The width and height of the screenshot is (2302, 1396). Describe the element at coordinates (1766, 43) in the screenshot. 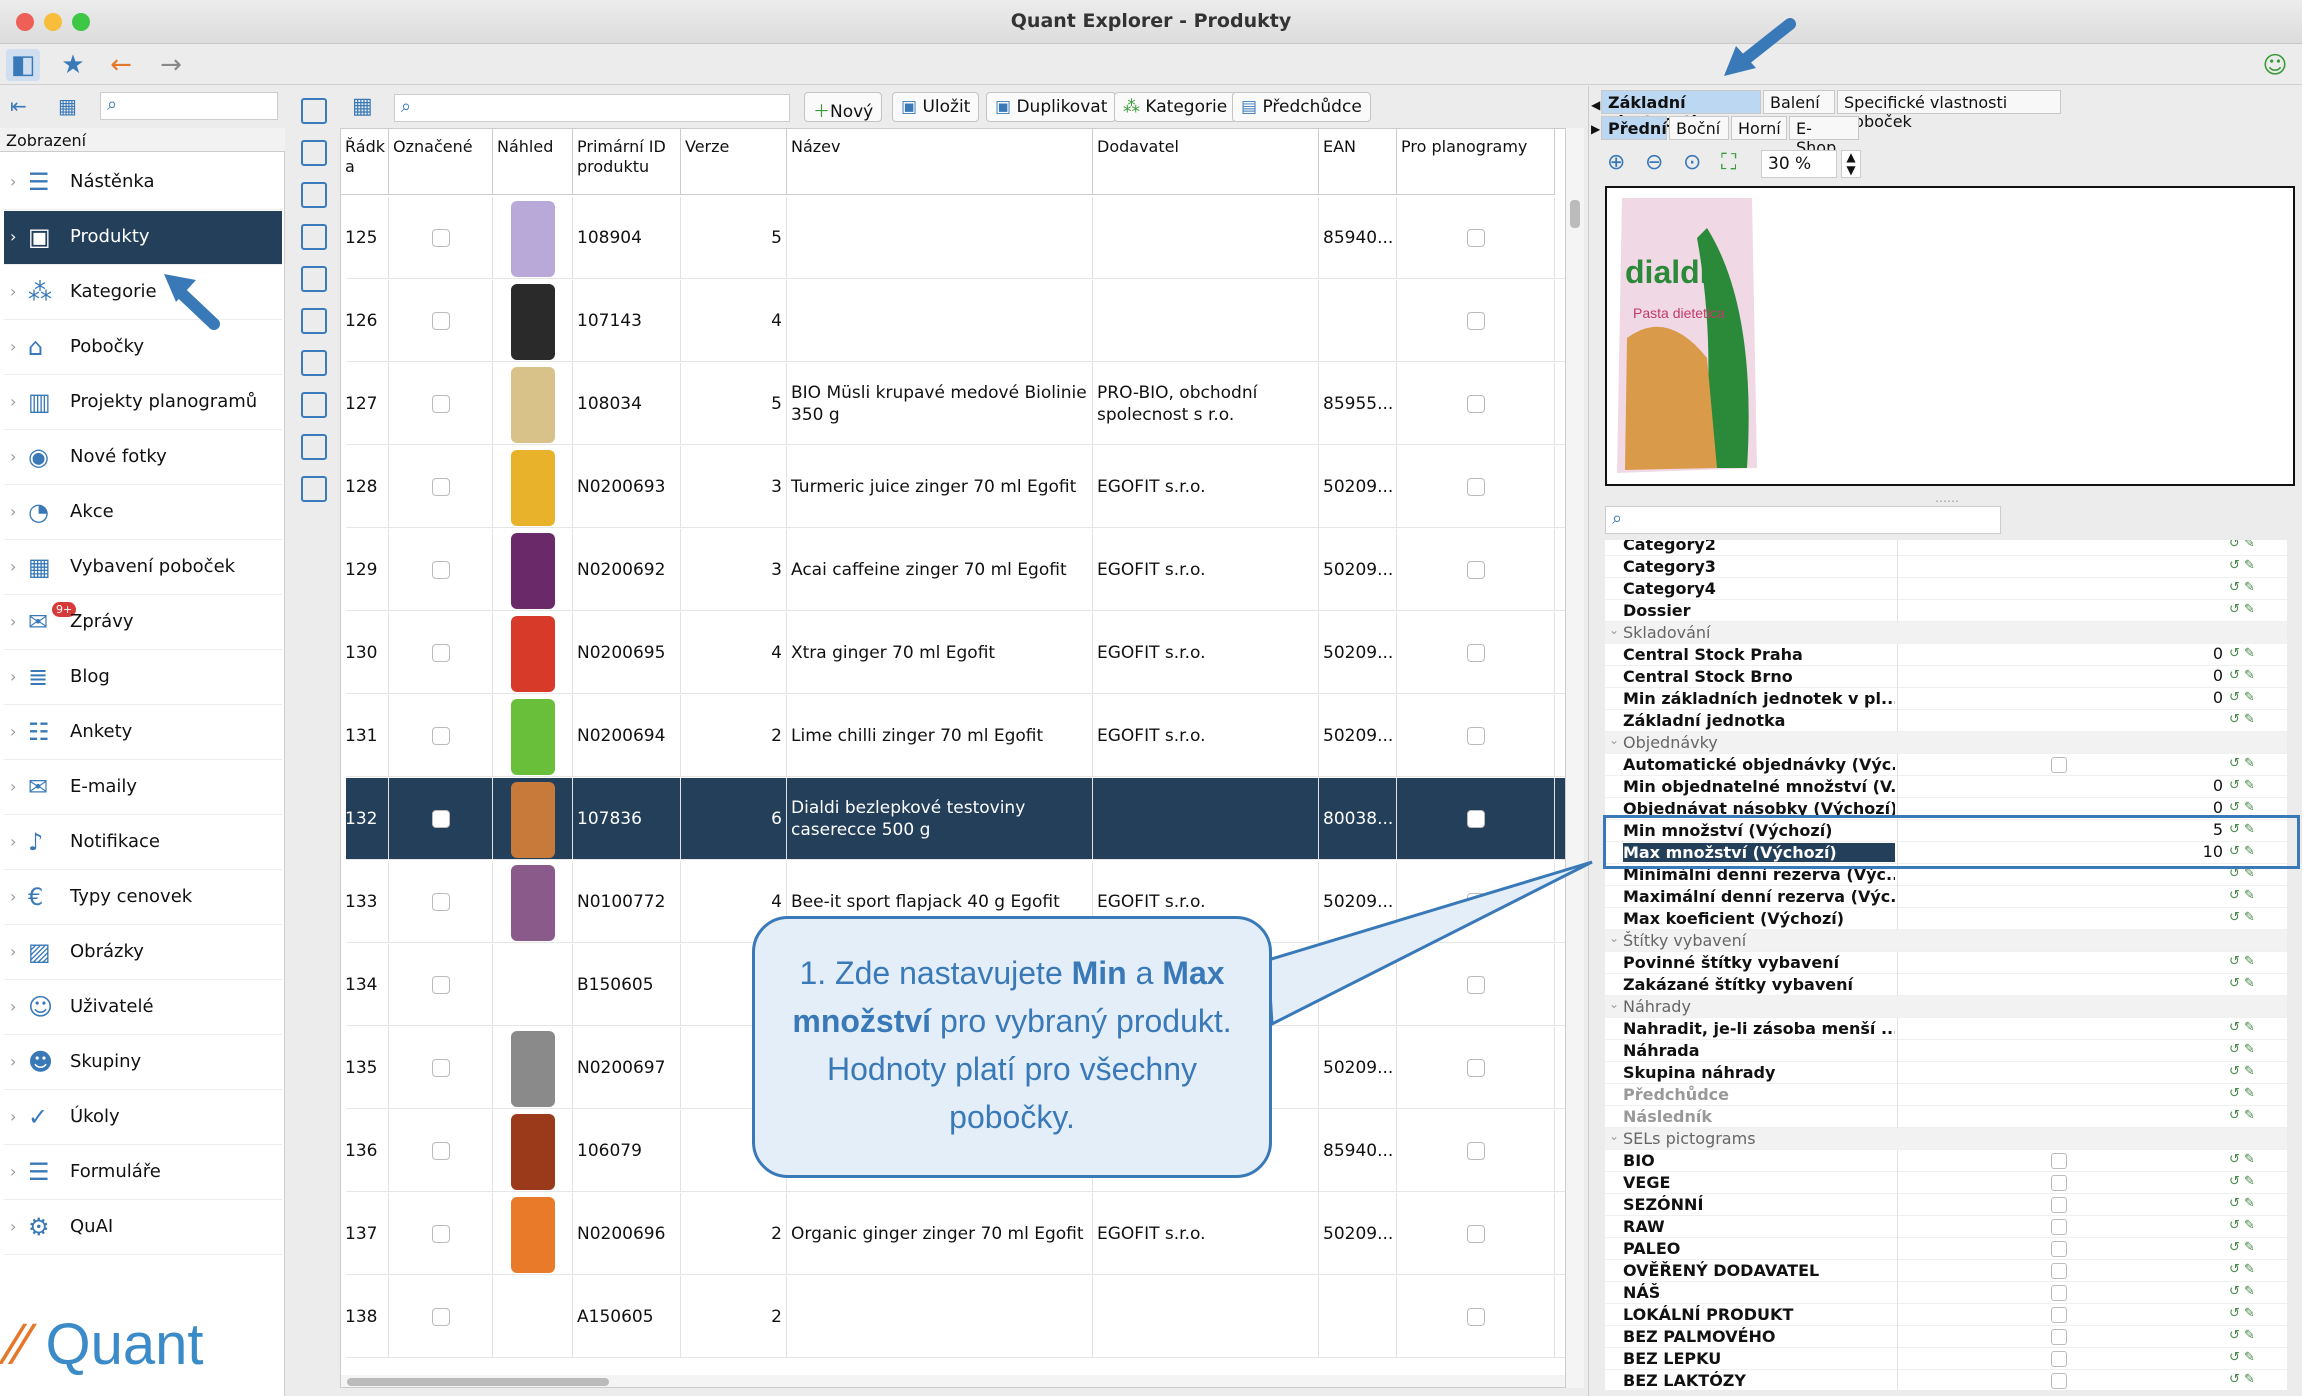

I see `arrow-to-tabs-icon` at that location.